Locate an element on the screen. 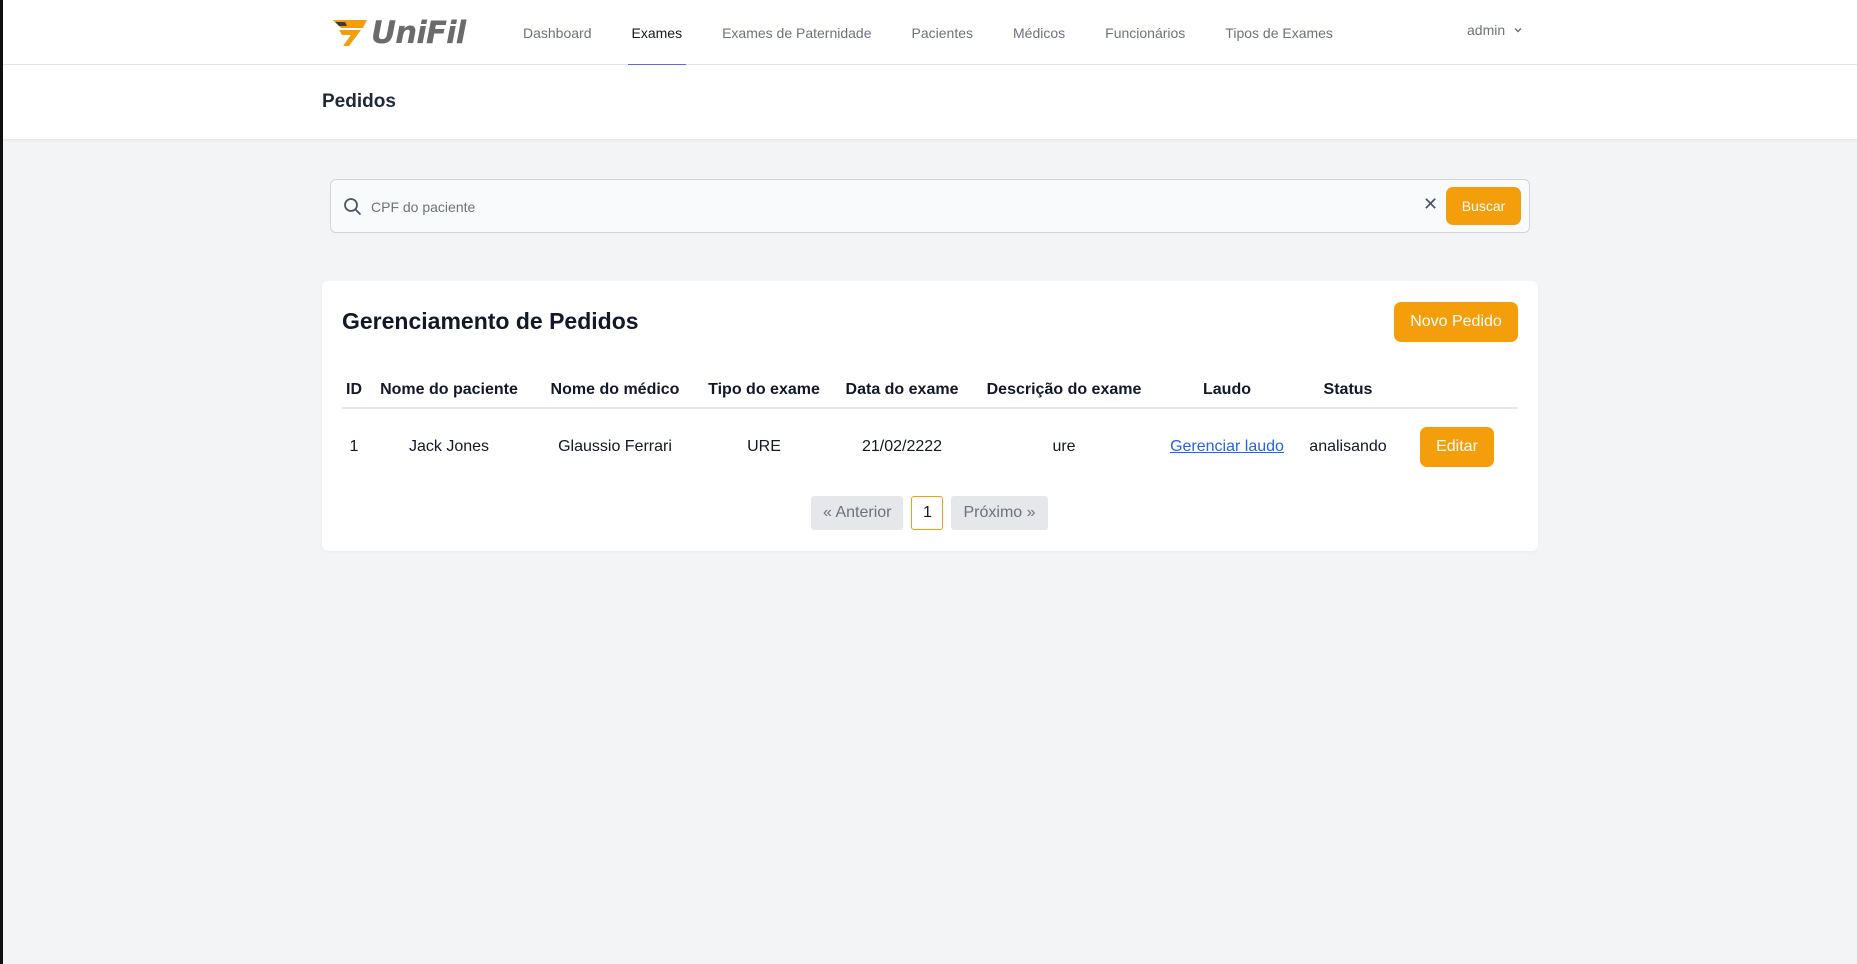 This screenshot has height=964, width=1857. cell-tipo: URE is located at coordinates (764, 446).